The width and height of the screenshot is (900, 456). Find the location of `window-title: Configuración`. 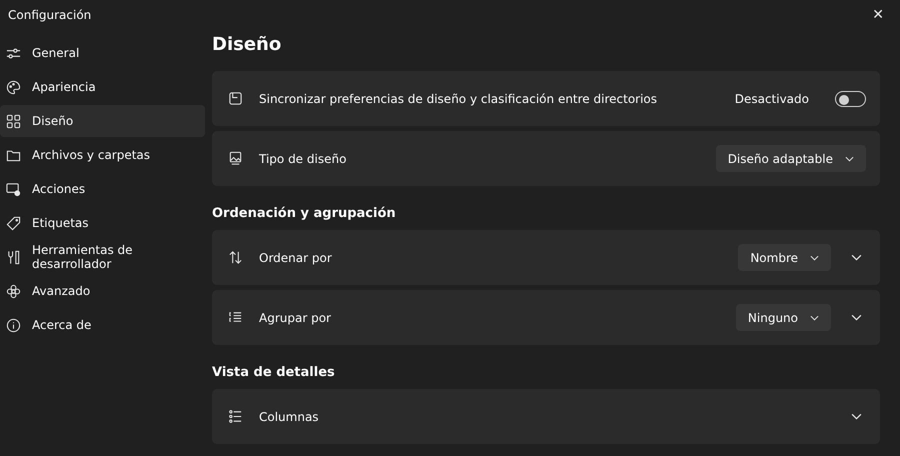

window-title: Configuración is located at coordinates (50, 15).